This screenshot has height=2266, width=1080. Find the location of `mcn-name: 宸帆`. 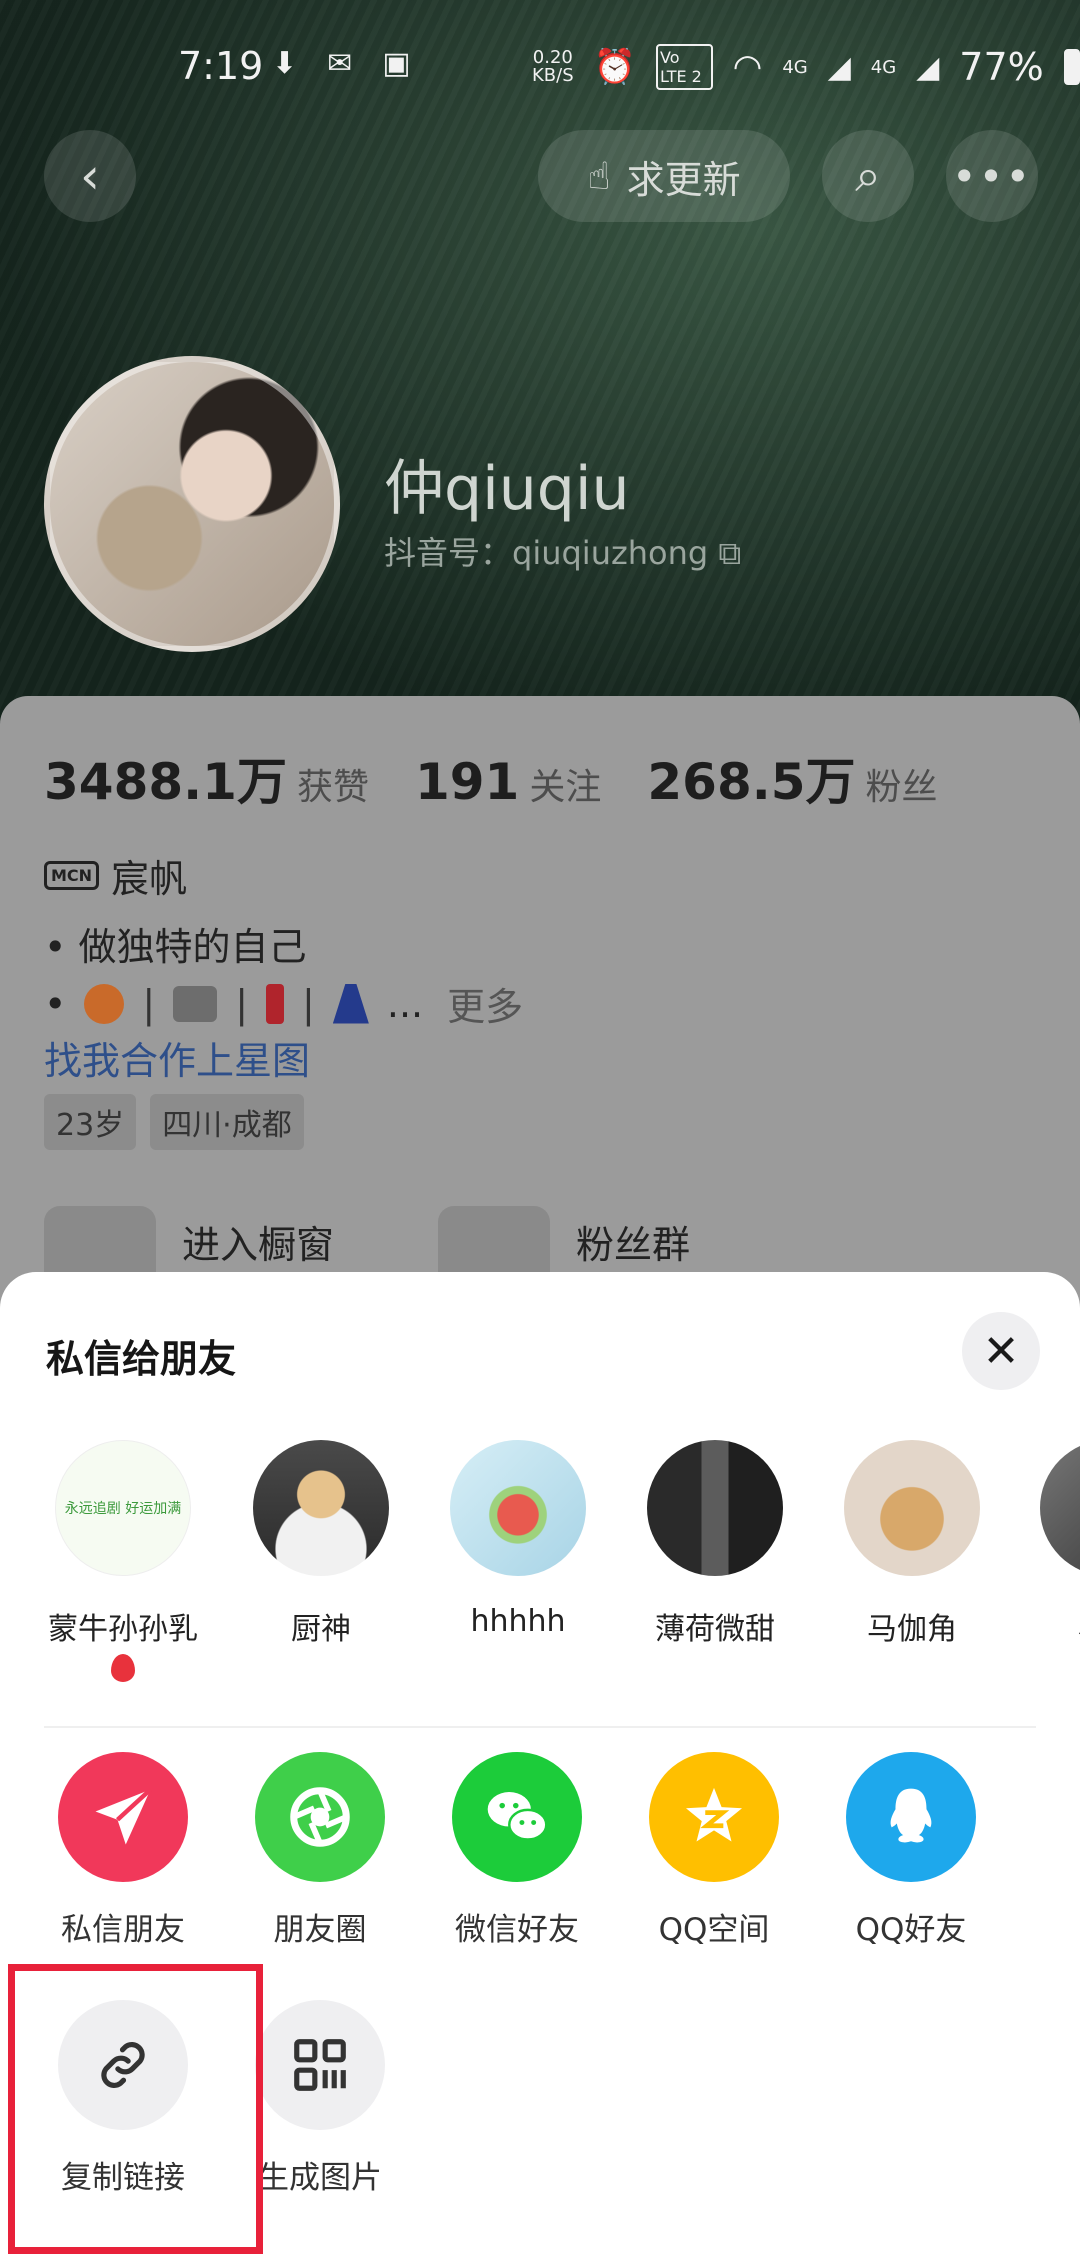

mcn-name: 宸帆 is located at coordinates (149, 879).